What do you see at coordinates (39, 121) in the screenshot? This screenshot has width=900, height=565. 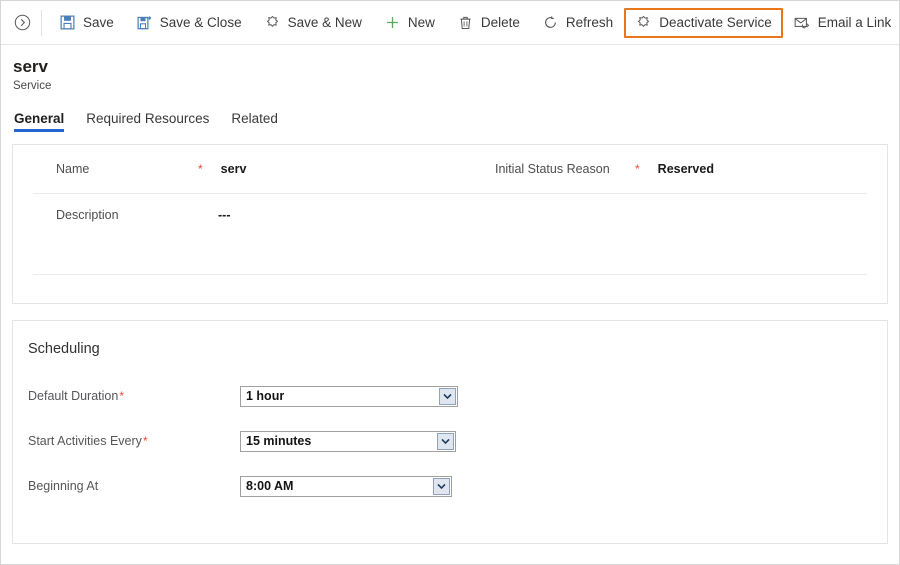 I see `tab-general: General` at bounding box center [39, 121].